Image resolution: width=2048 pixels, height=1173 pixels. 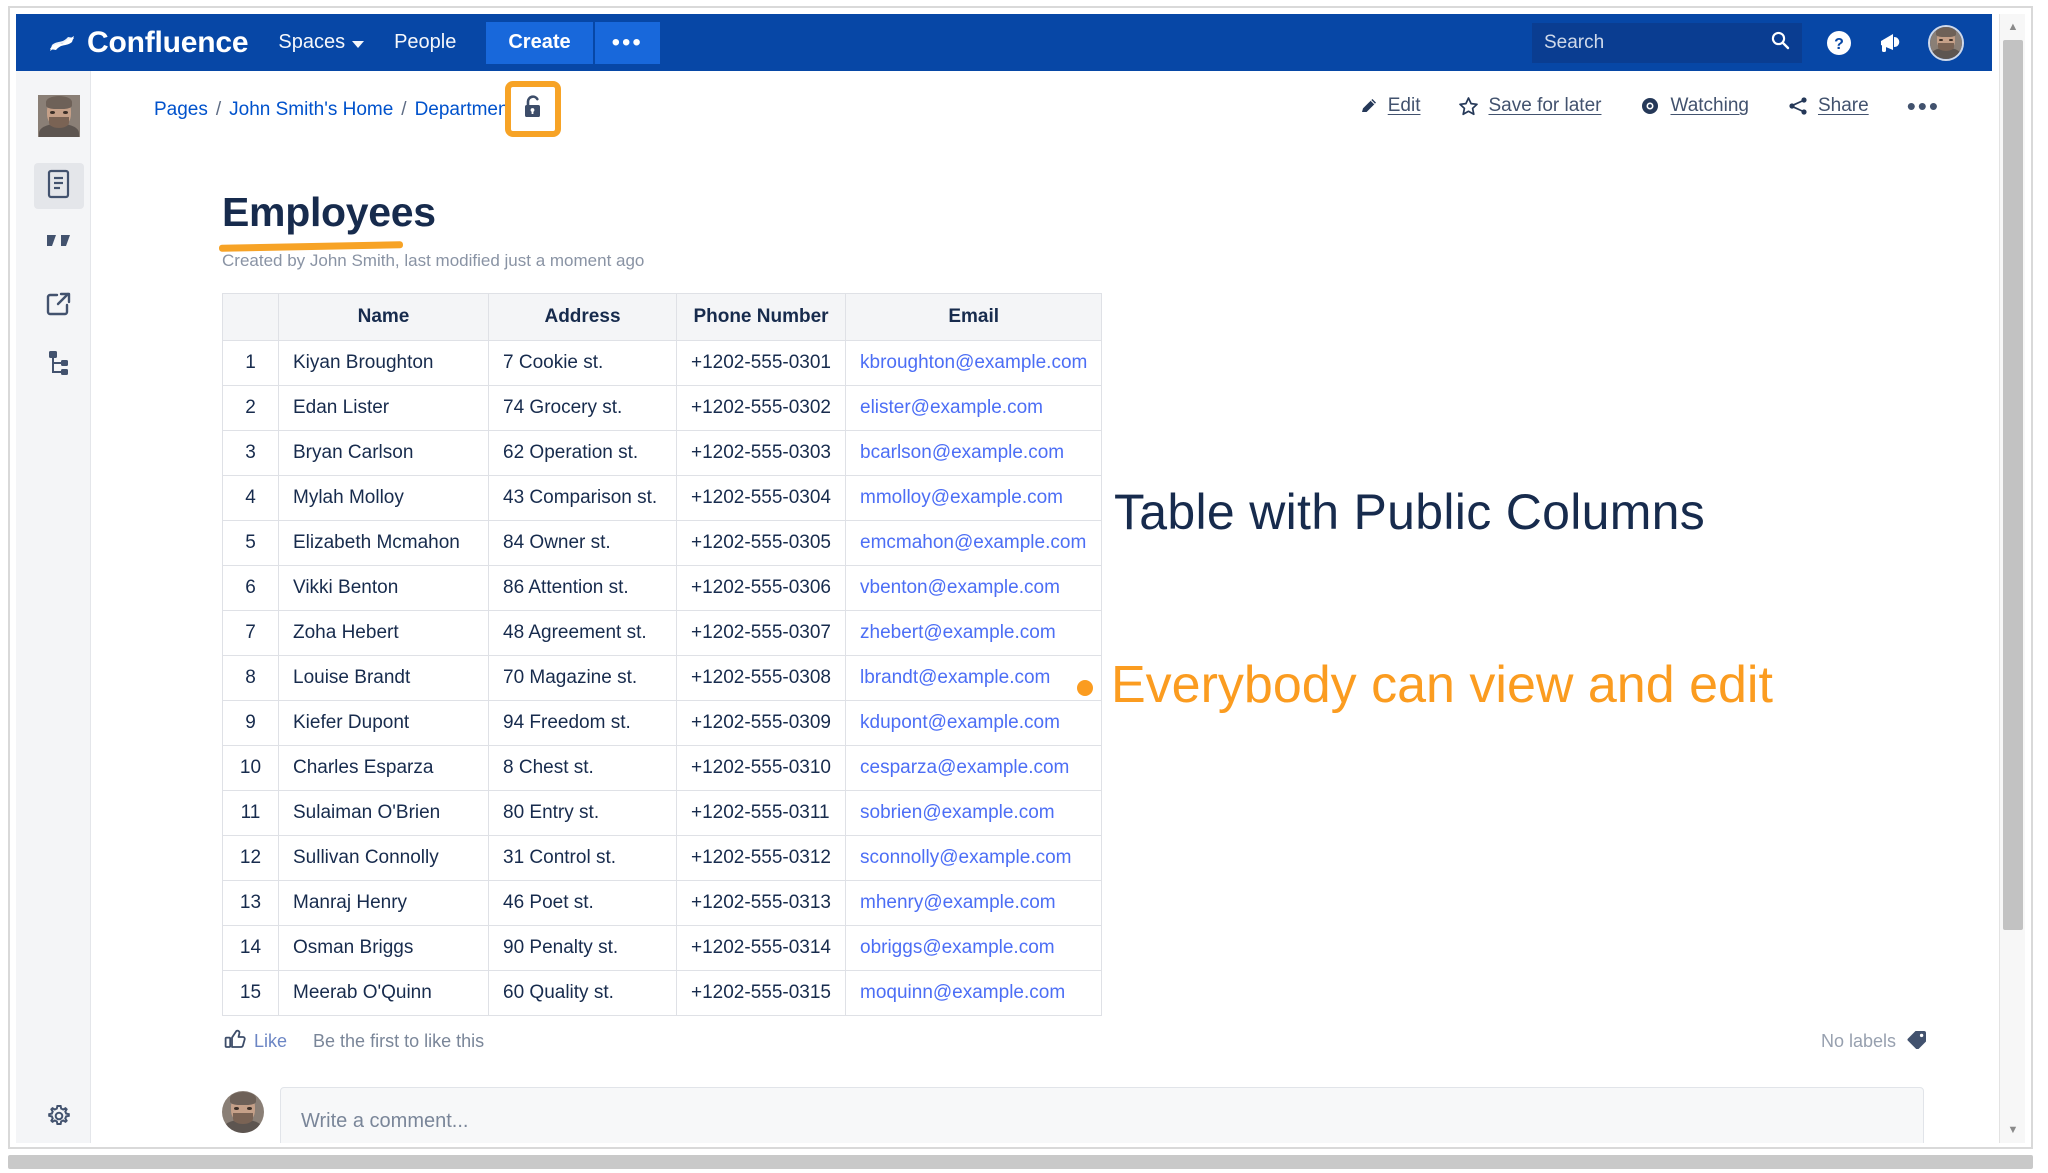 What do you see at coordinates (761, 498) in the screenshot?
I see `table-cell-phone: +1202-555-0304` at bounding box center [761, 498].